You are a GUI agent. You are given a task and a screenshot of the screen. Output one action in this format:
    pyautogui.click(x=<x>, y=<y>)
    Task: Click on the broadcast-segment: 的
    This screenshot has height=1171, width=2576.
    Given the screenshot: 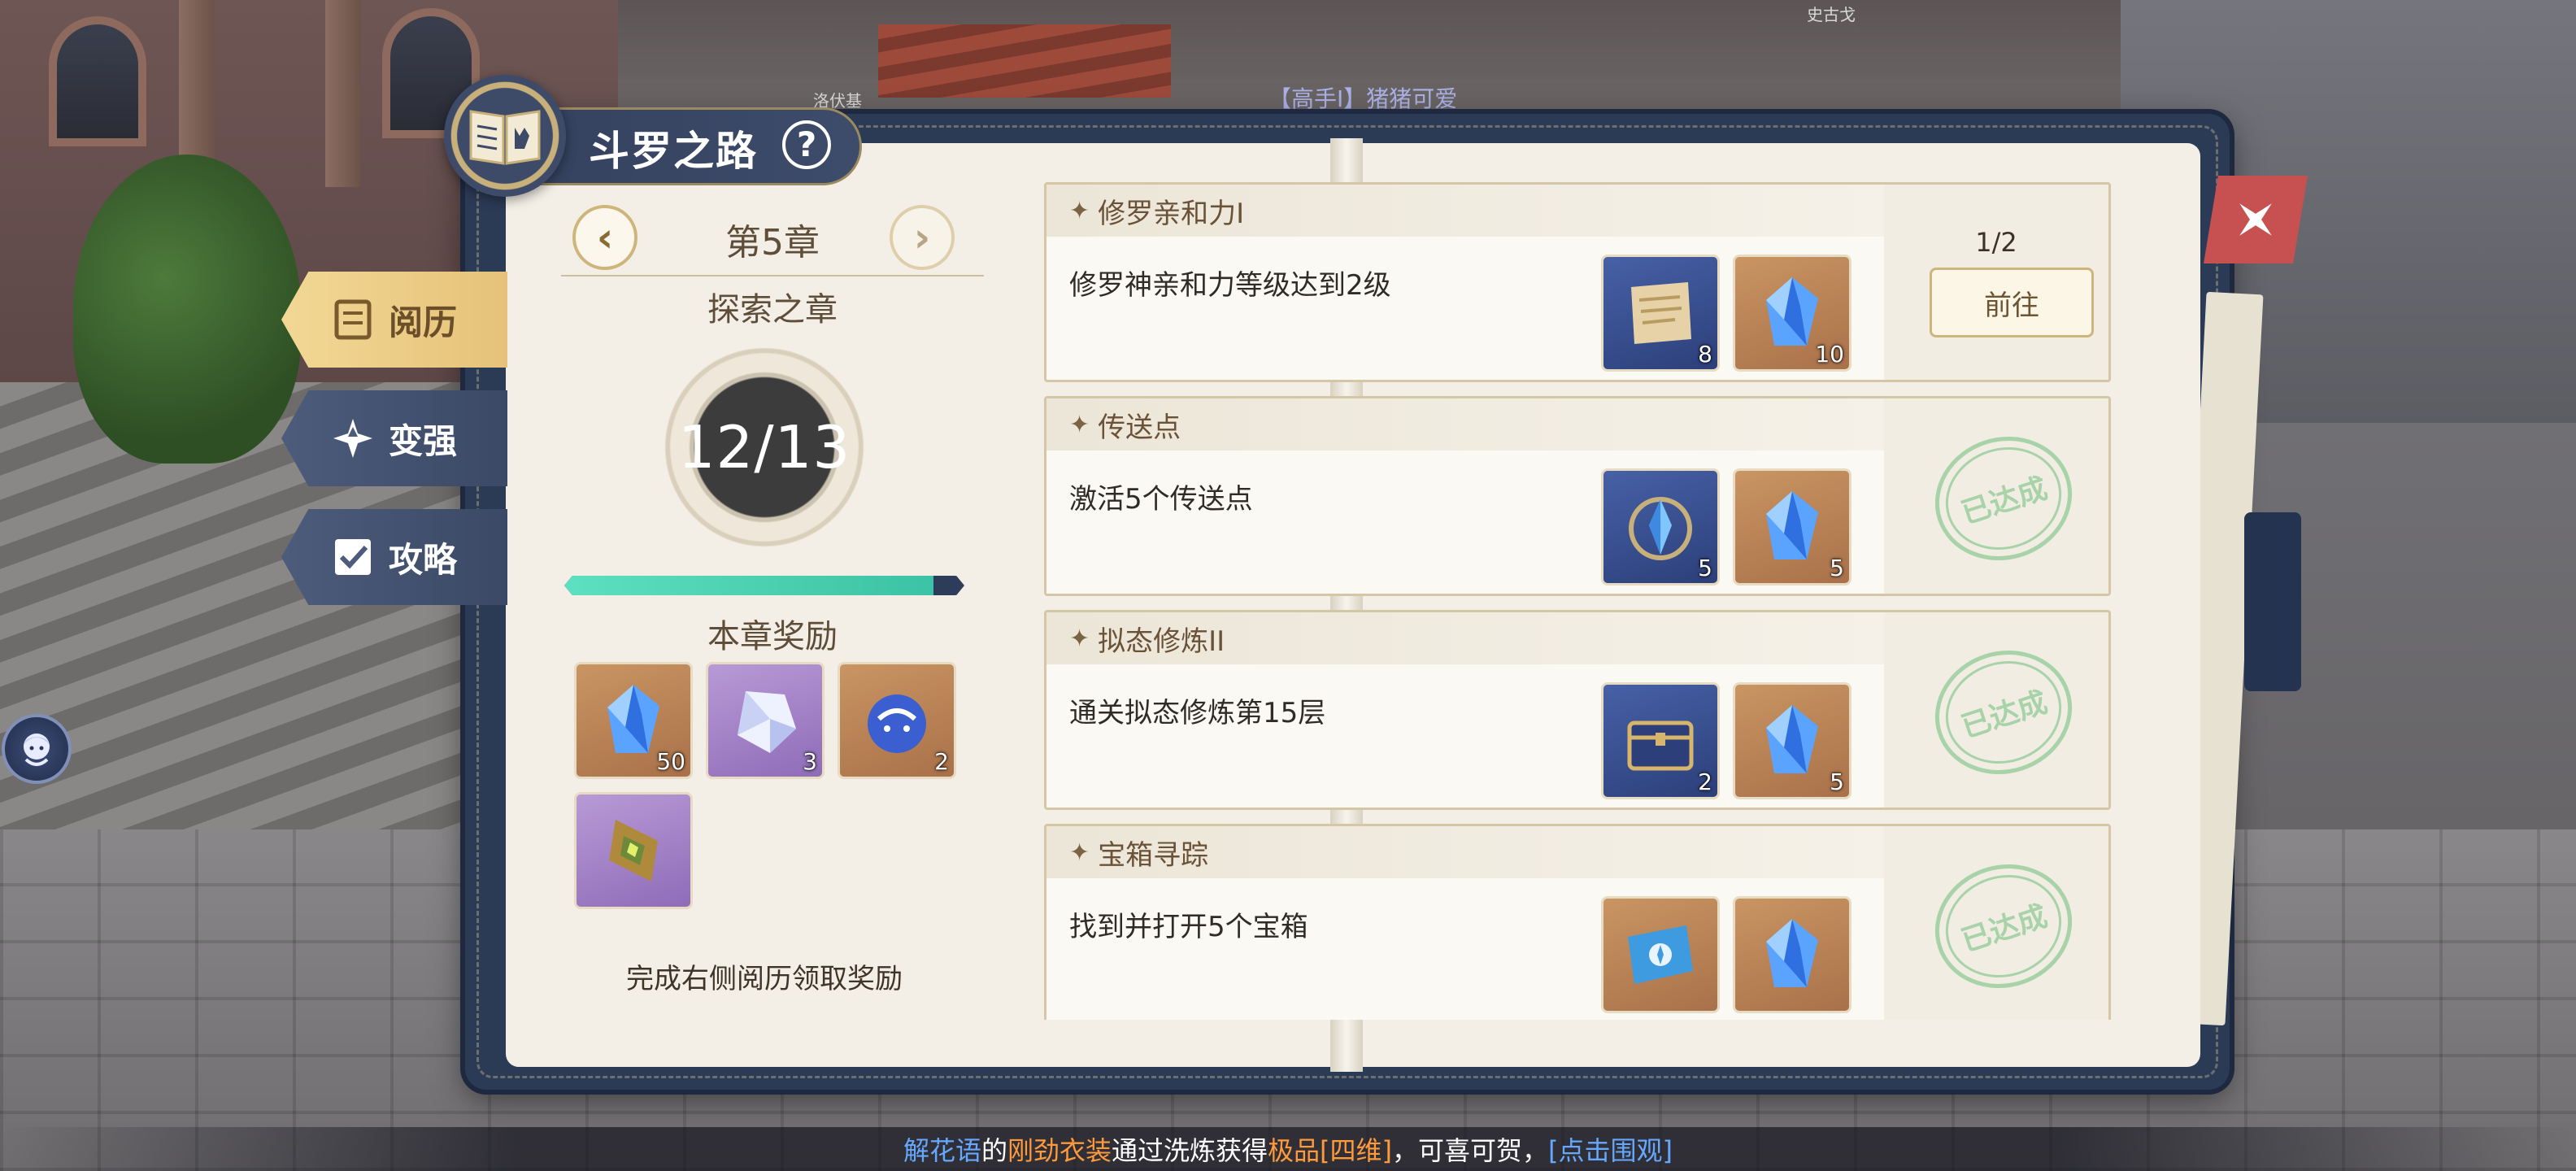 What is the action you would take?
    pyautogui.click(x=994, y=1151)
    